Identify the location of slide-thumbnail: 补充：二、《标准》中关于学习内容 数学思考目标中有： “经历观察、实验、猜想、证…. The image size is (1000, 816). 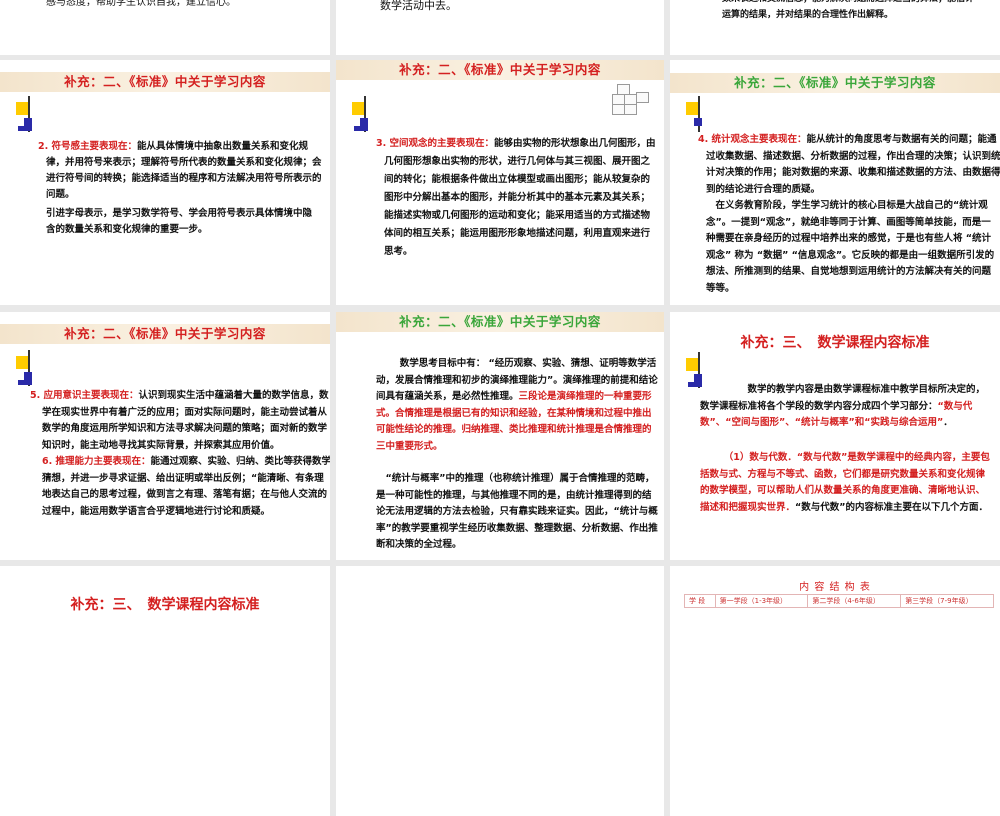
(500, 436).